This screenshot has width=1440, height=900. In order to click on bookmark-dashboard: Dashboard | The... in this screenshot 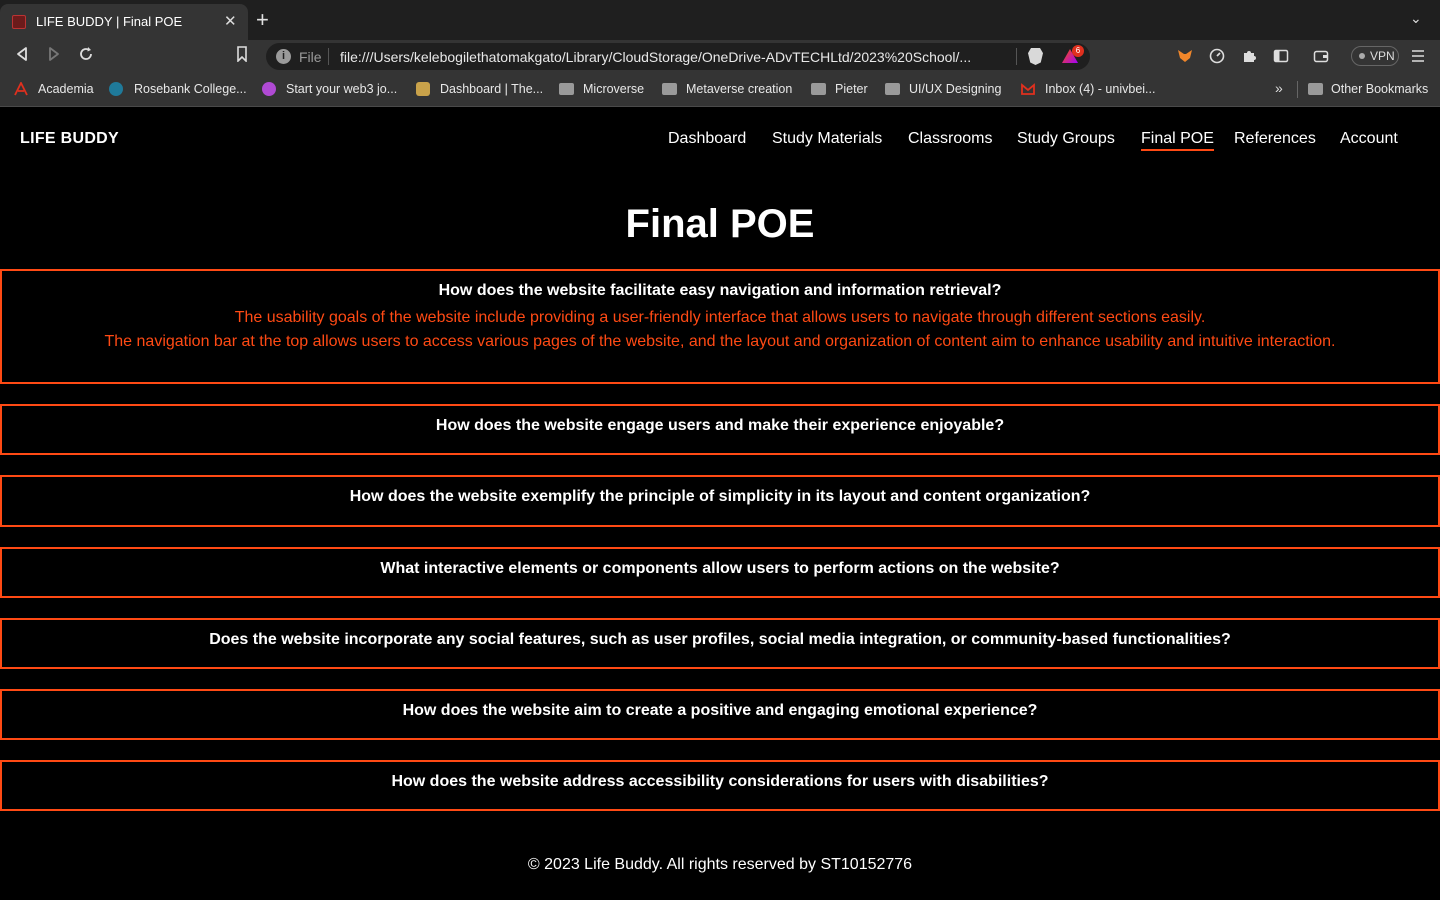, I will do `click(491, 89)`.